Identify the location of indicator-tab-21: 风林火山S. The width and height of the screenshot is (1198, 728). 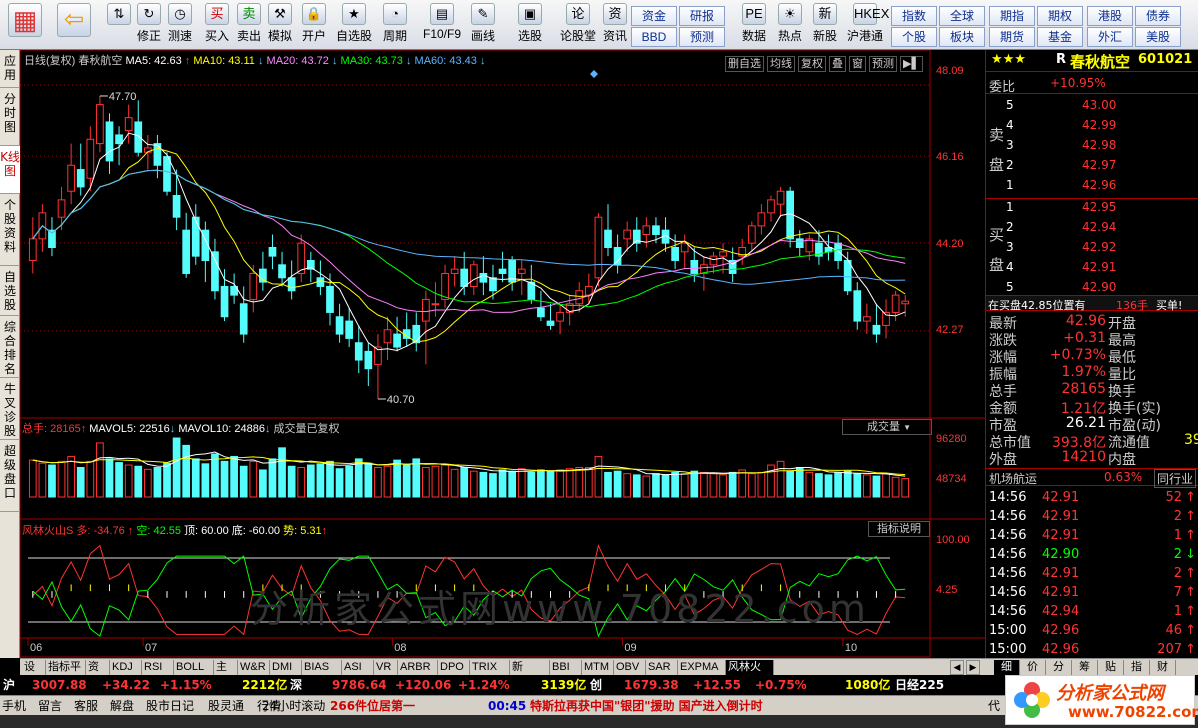
(750, 674).